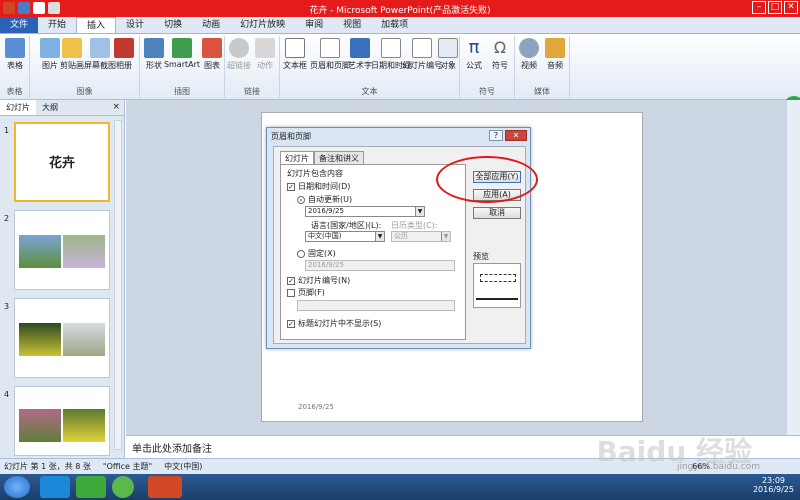  I want to click on shapes-icon, so click(154, 48).